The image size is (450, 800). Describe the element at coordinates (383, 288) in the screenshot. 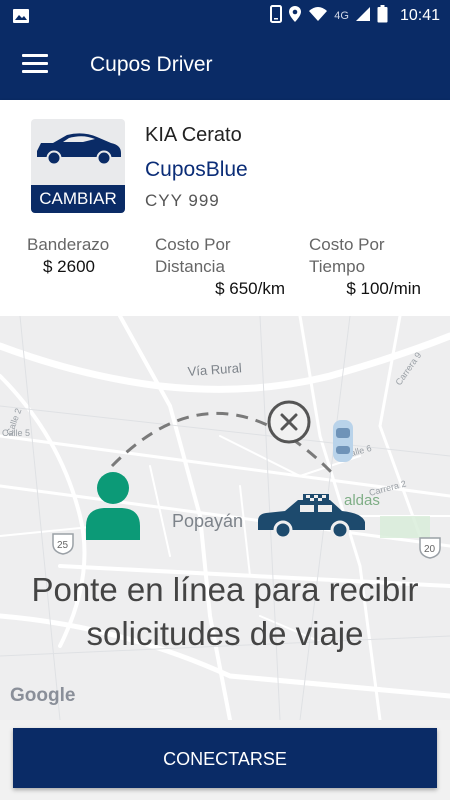

I see `fare-time-value: $ 100/min` at that location.